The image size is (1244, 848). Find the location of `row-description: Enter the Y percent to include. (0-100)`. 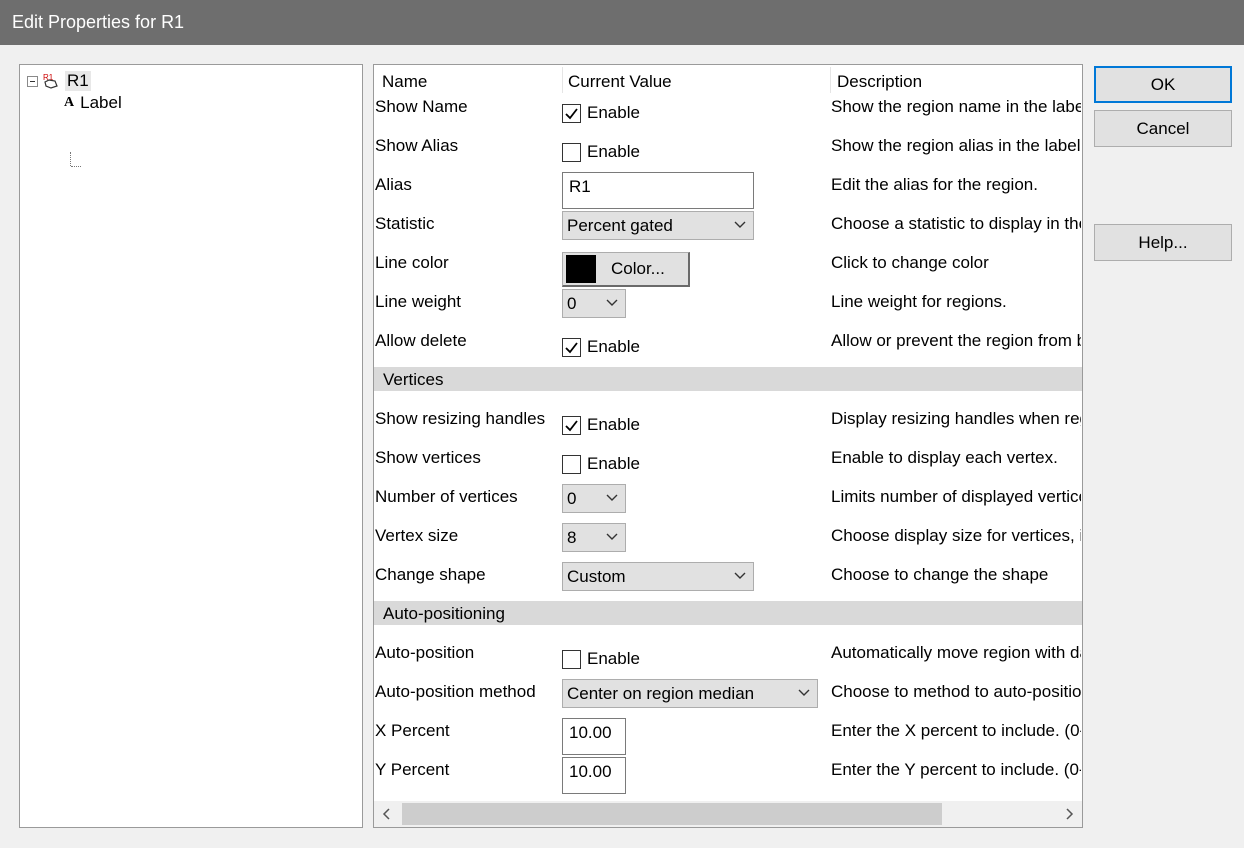

row-description: Enter the Y percent to include. (0-100) is located at coordinates (956, 769).